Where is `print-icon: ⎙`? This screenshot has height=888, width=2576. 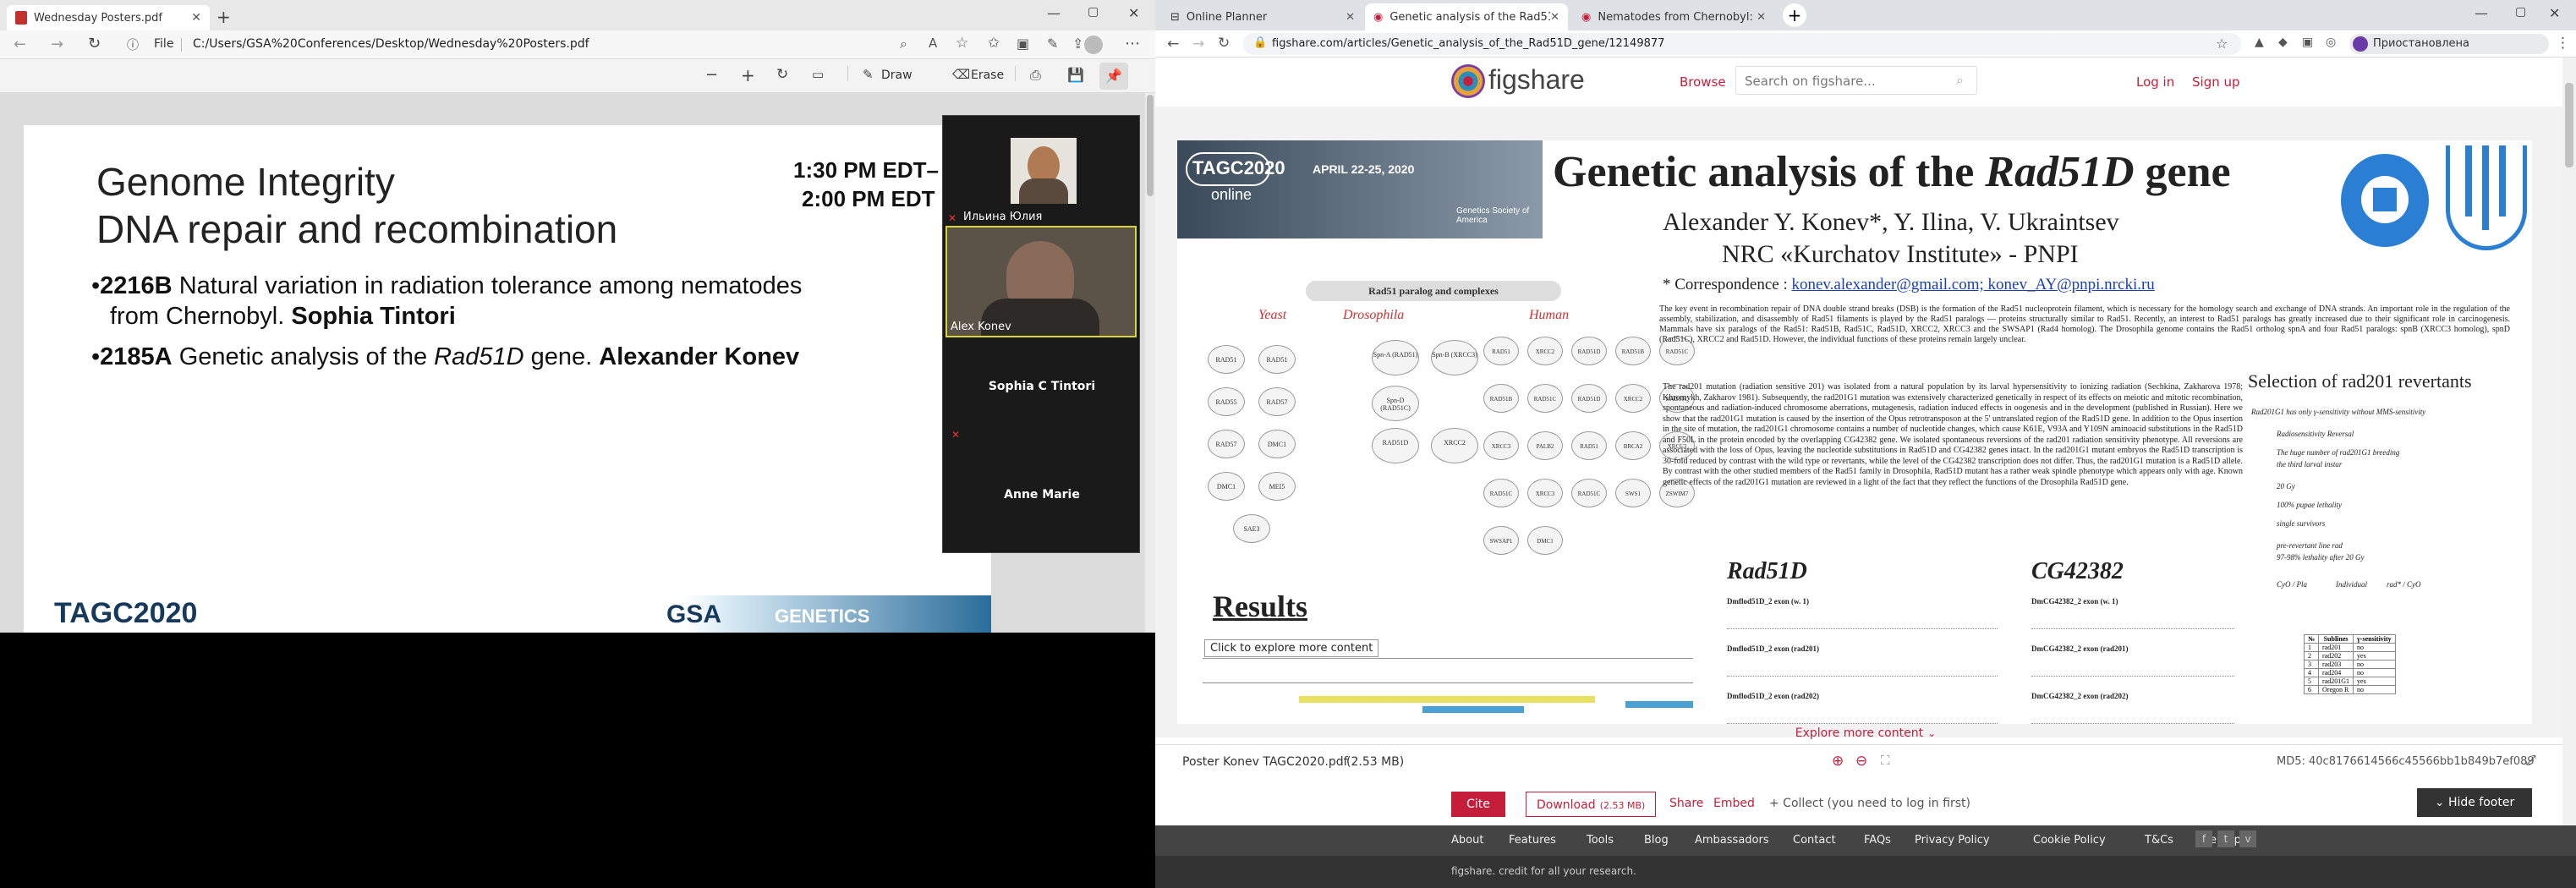 print-icon: ⎙ is located at coordinates (1035, 75).